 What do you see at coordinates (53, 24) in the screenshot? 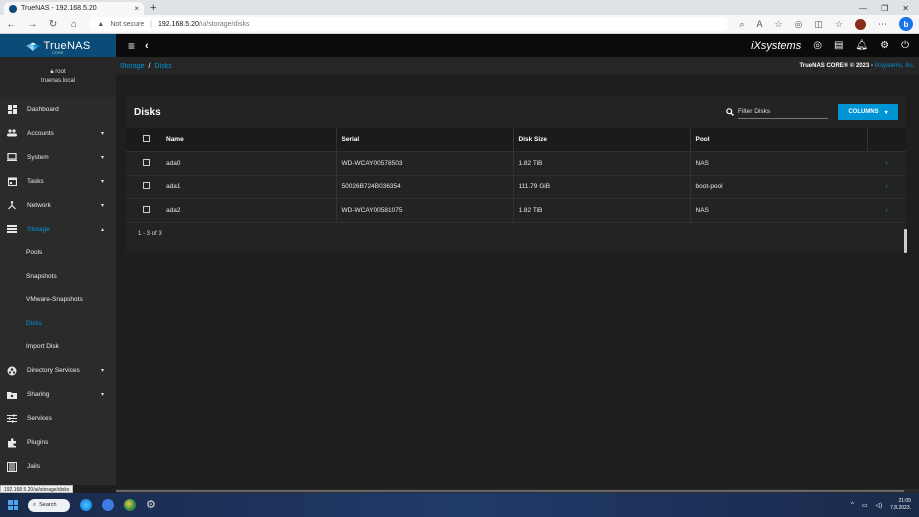
I see `reload-icon: ↻` at bounding box center [53, 24].